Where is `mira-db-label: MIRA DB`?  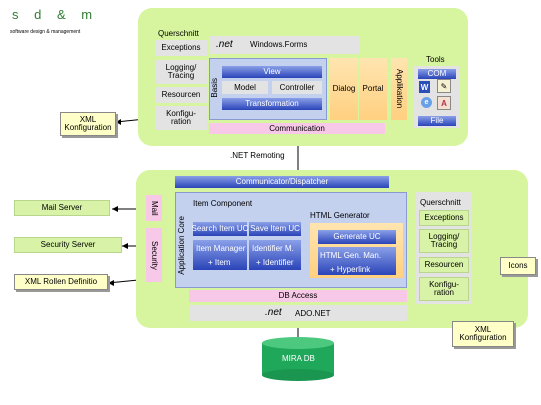
mira-db-label: MIRA DB is located at coordinates (298, 358).